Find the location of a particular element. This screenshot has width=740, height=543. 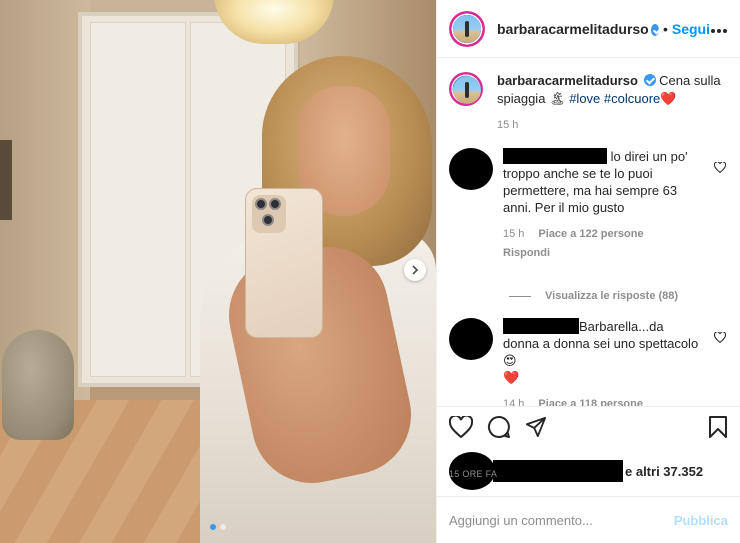

comment-heart-emoji: ❤️ is located at coordinates (511, 377).